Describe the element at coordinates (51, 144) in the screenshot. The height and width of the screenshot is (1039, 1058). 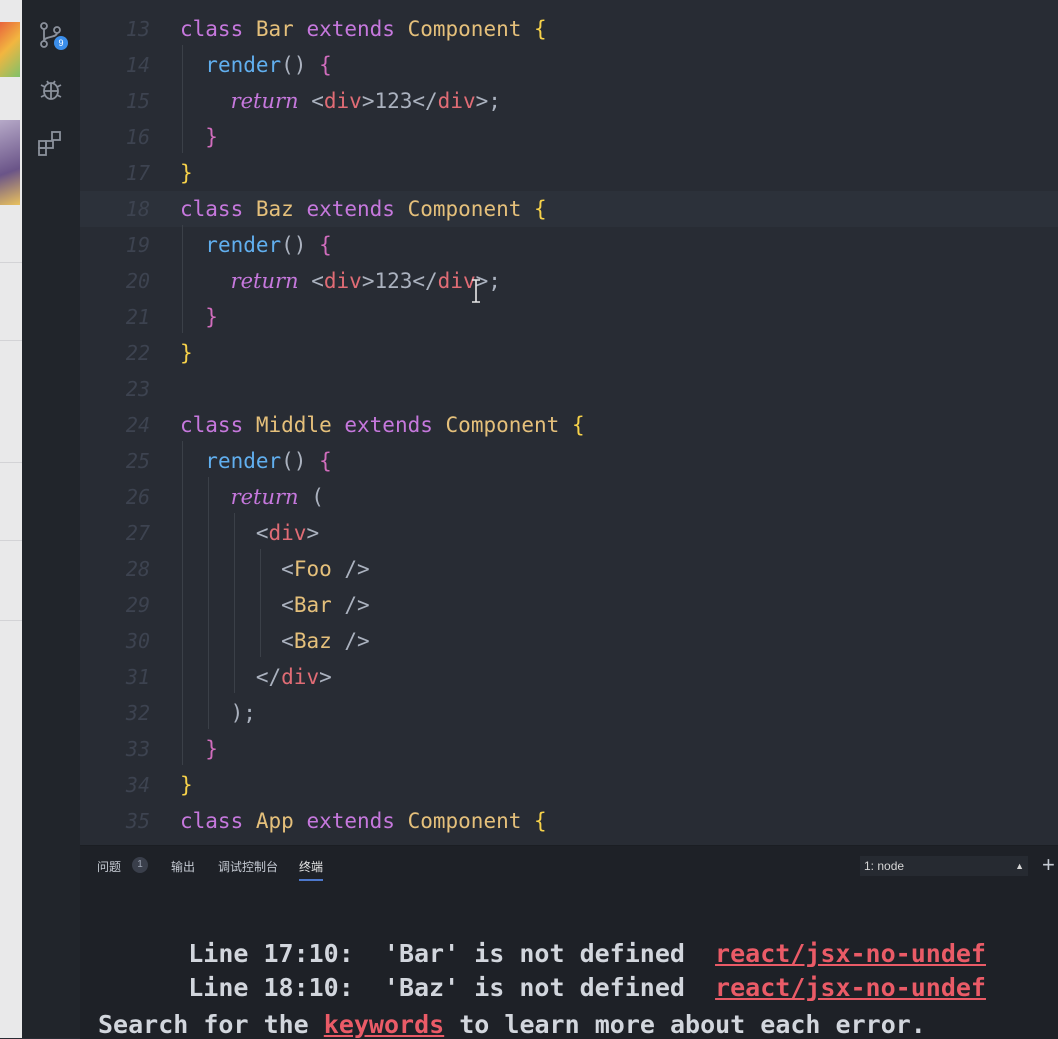
I see `extensions-icon` at that location.